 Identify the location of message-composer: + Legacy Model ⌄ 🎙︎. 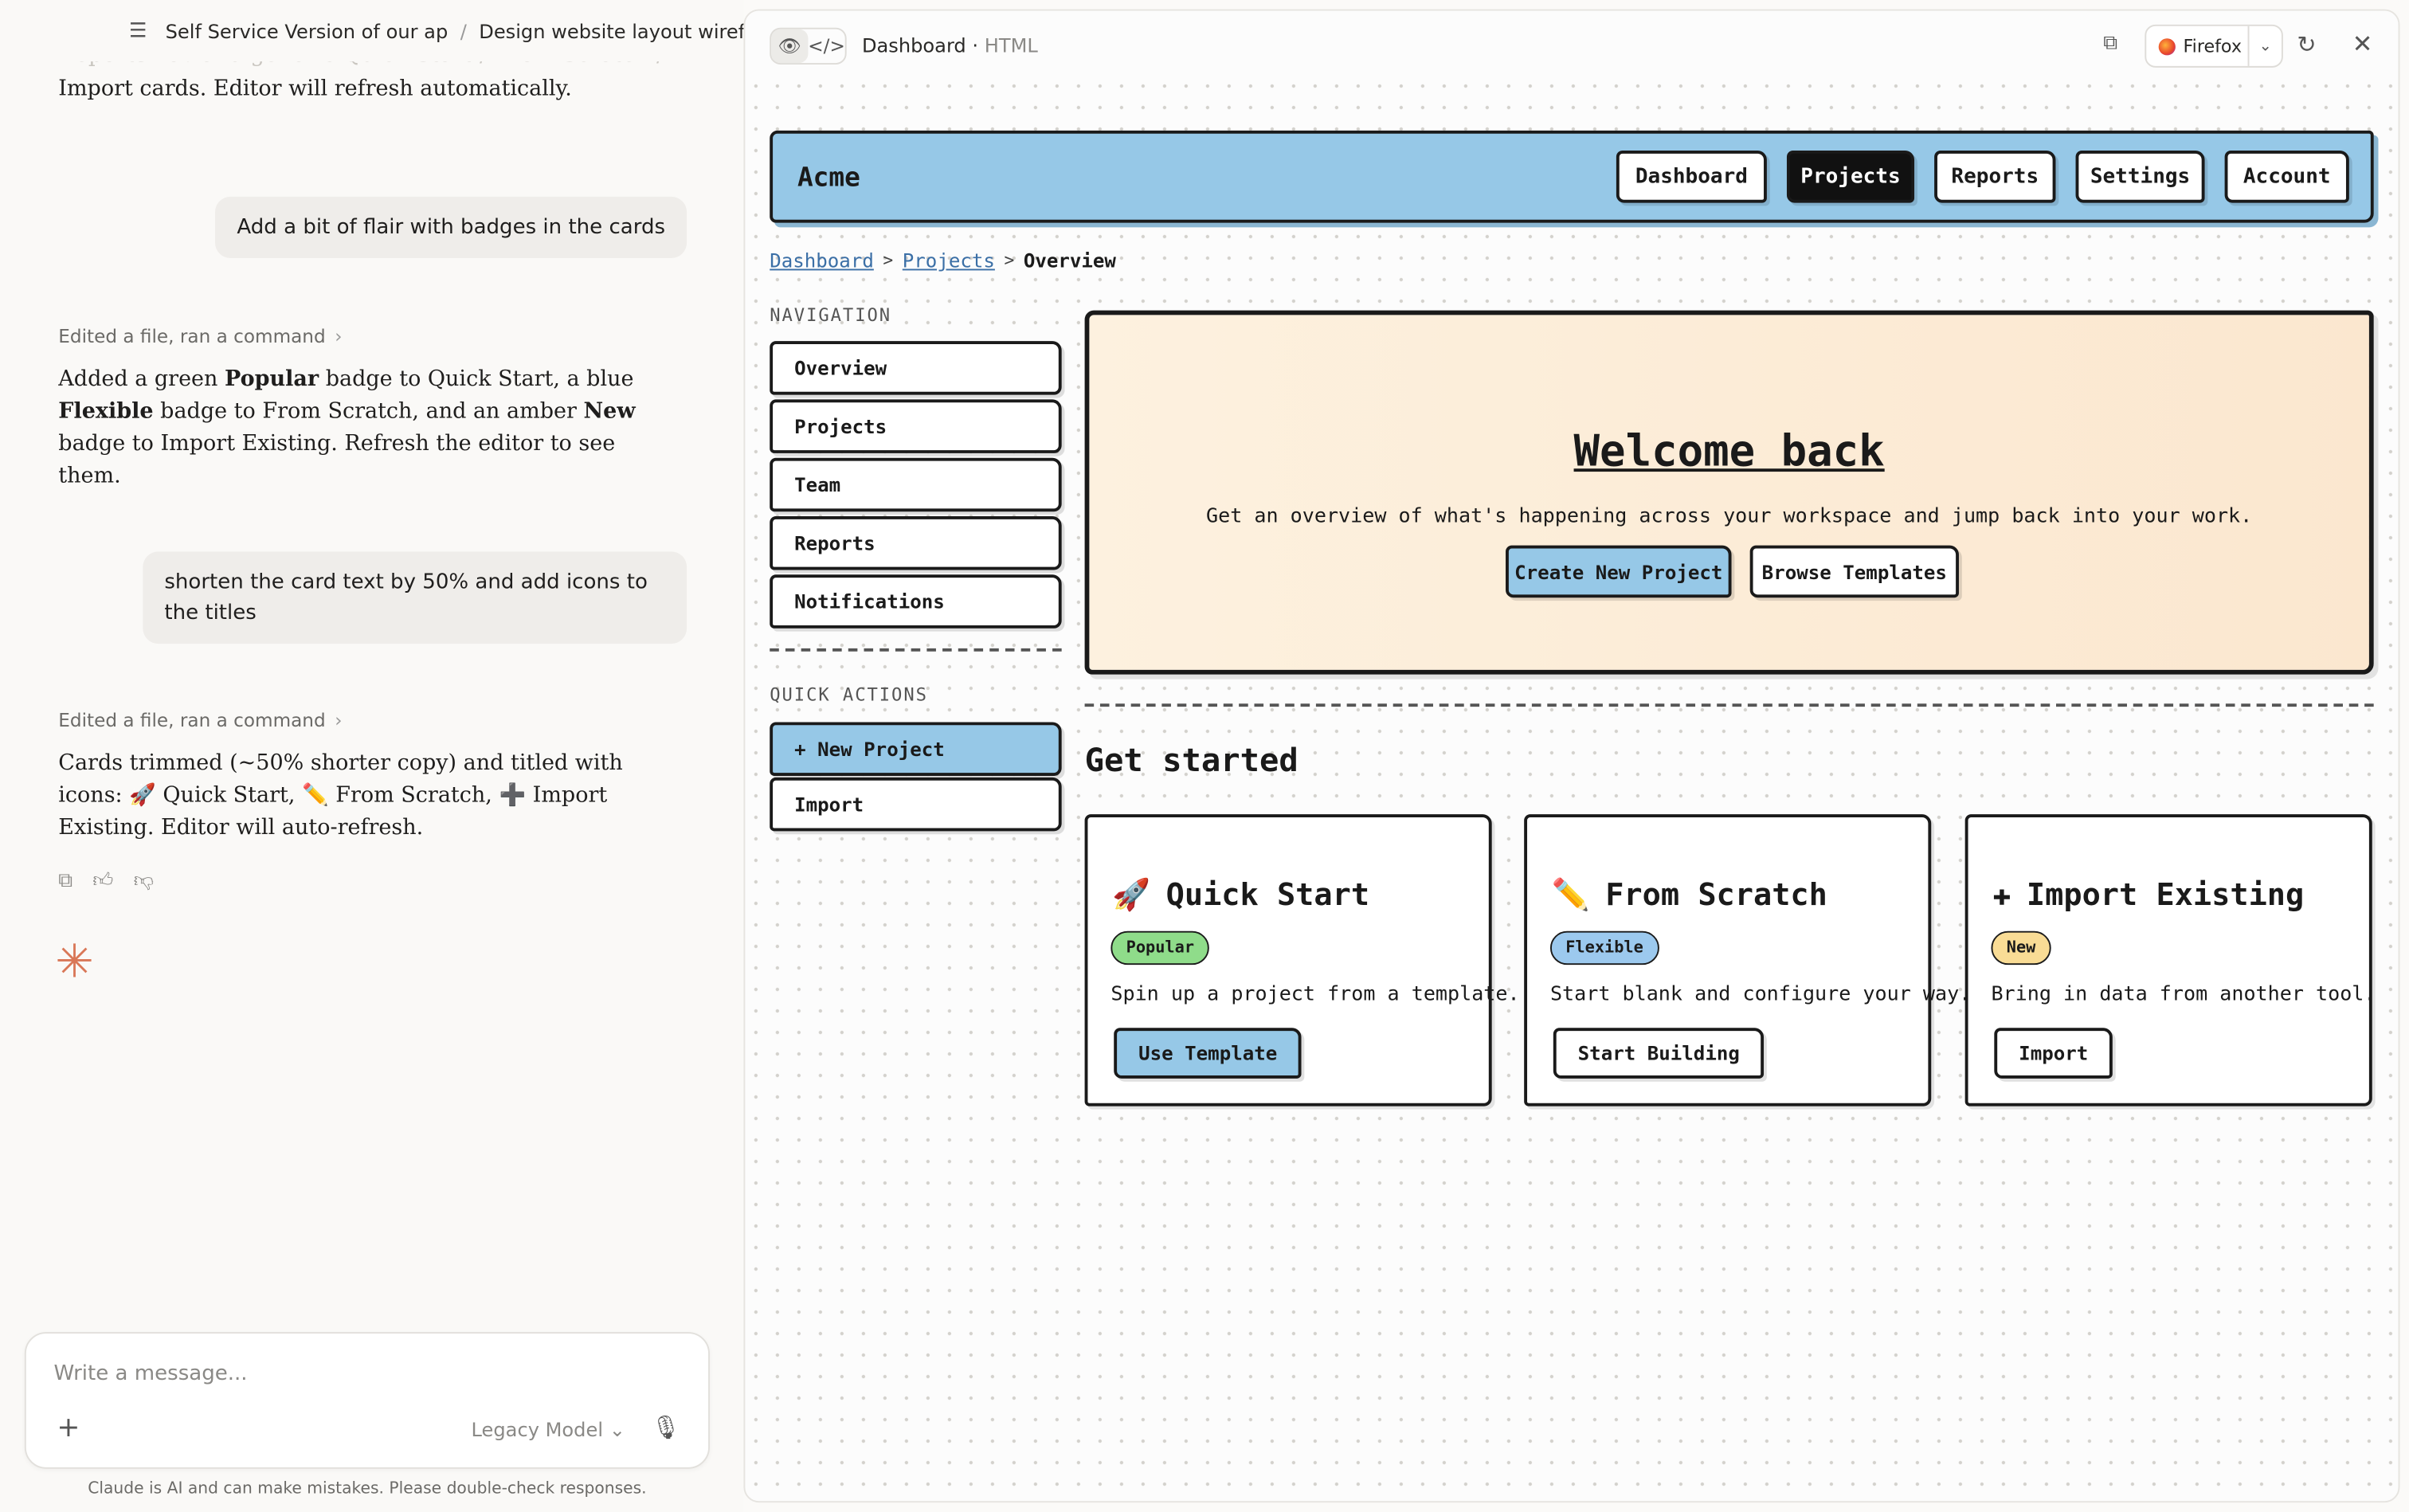
(367, 1401).